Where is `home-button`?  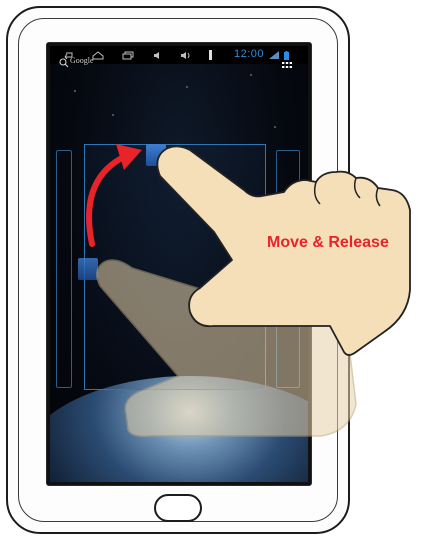
home-button is located at coordinates (178, 508).